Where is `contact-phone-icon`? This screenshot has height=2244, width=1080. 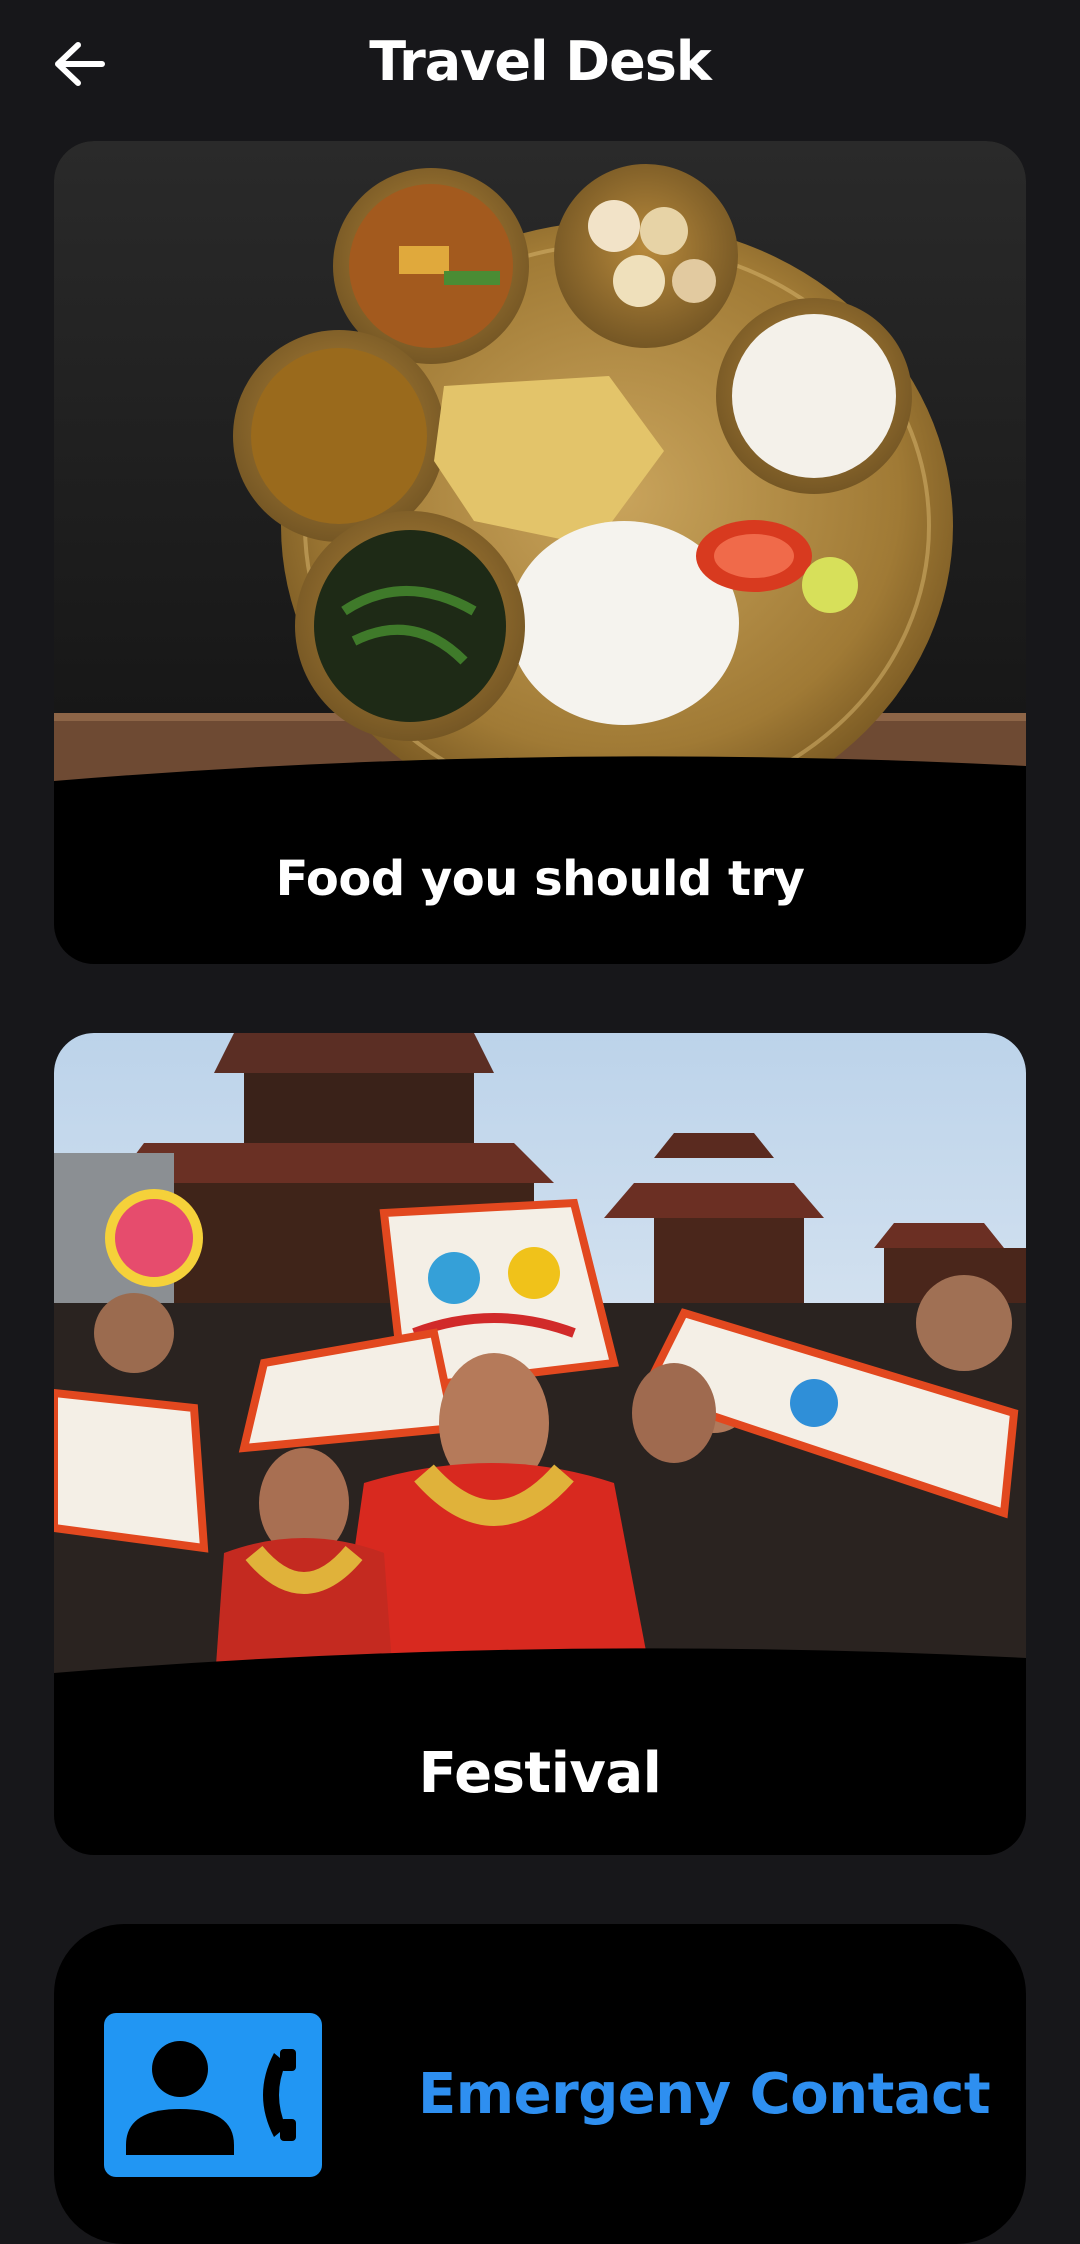 contact-phone-icon is located at coordinates (213, 2095).